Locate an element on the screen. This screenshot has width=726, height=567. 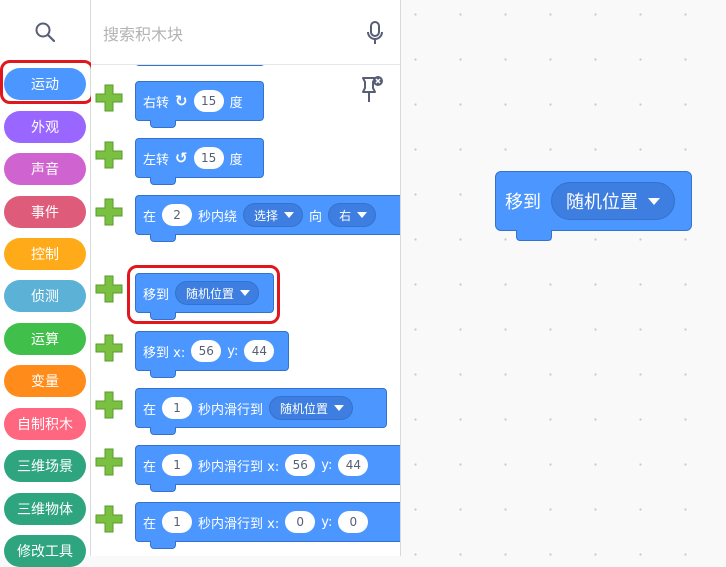
block-label: 左转 is located at coordinates (156, 160).